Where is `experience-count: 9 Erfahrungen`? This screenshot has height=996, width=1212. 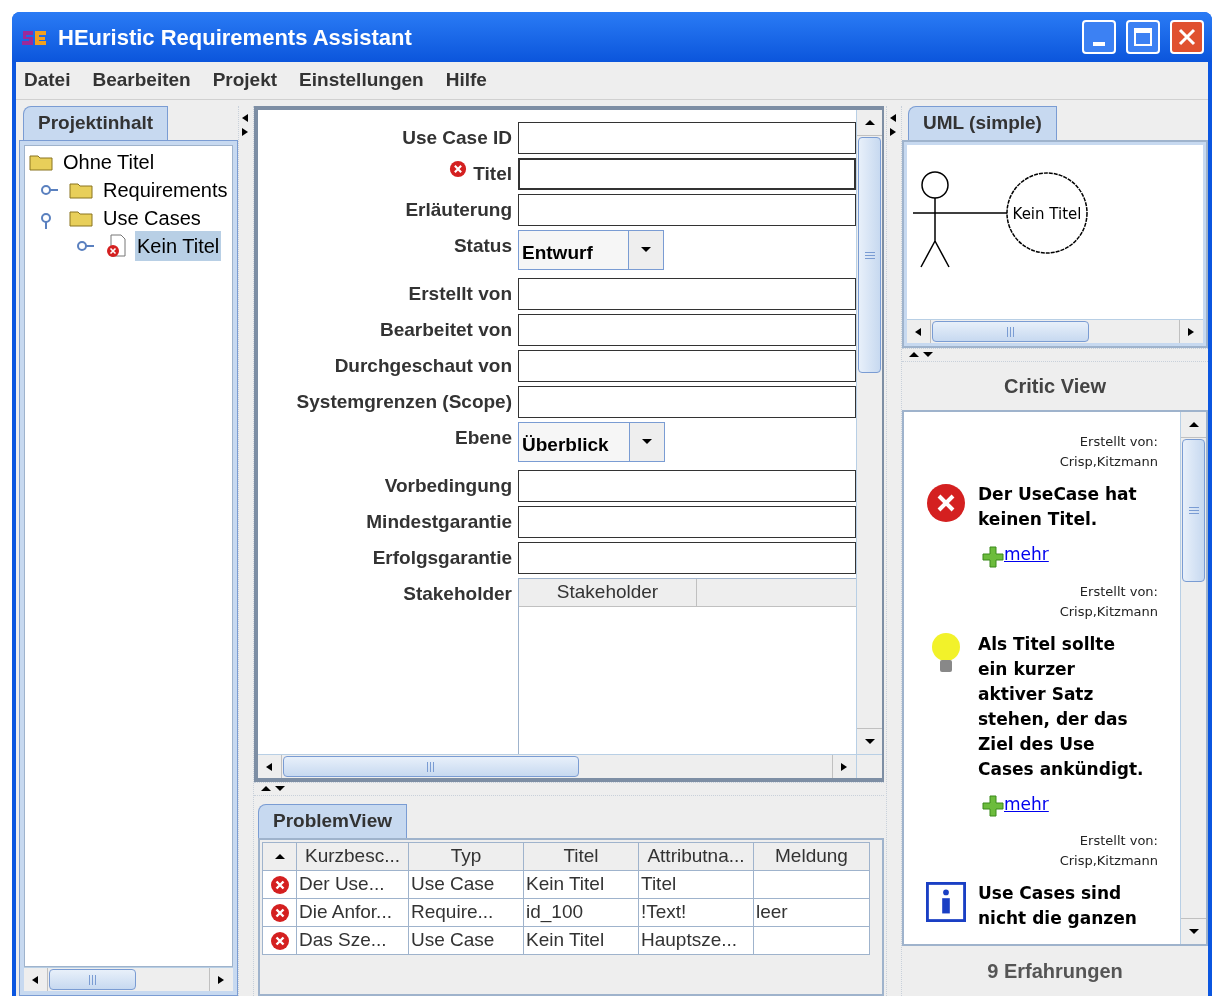 experience-count: 9 Erfahrungen is located at coordinates (1055, 971).